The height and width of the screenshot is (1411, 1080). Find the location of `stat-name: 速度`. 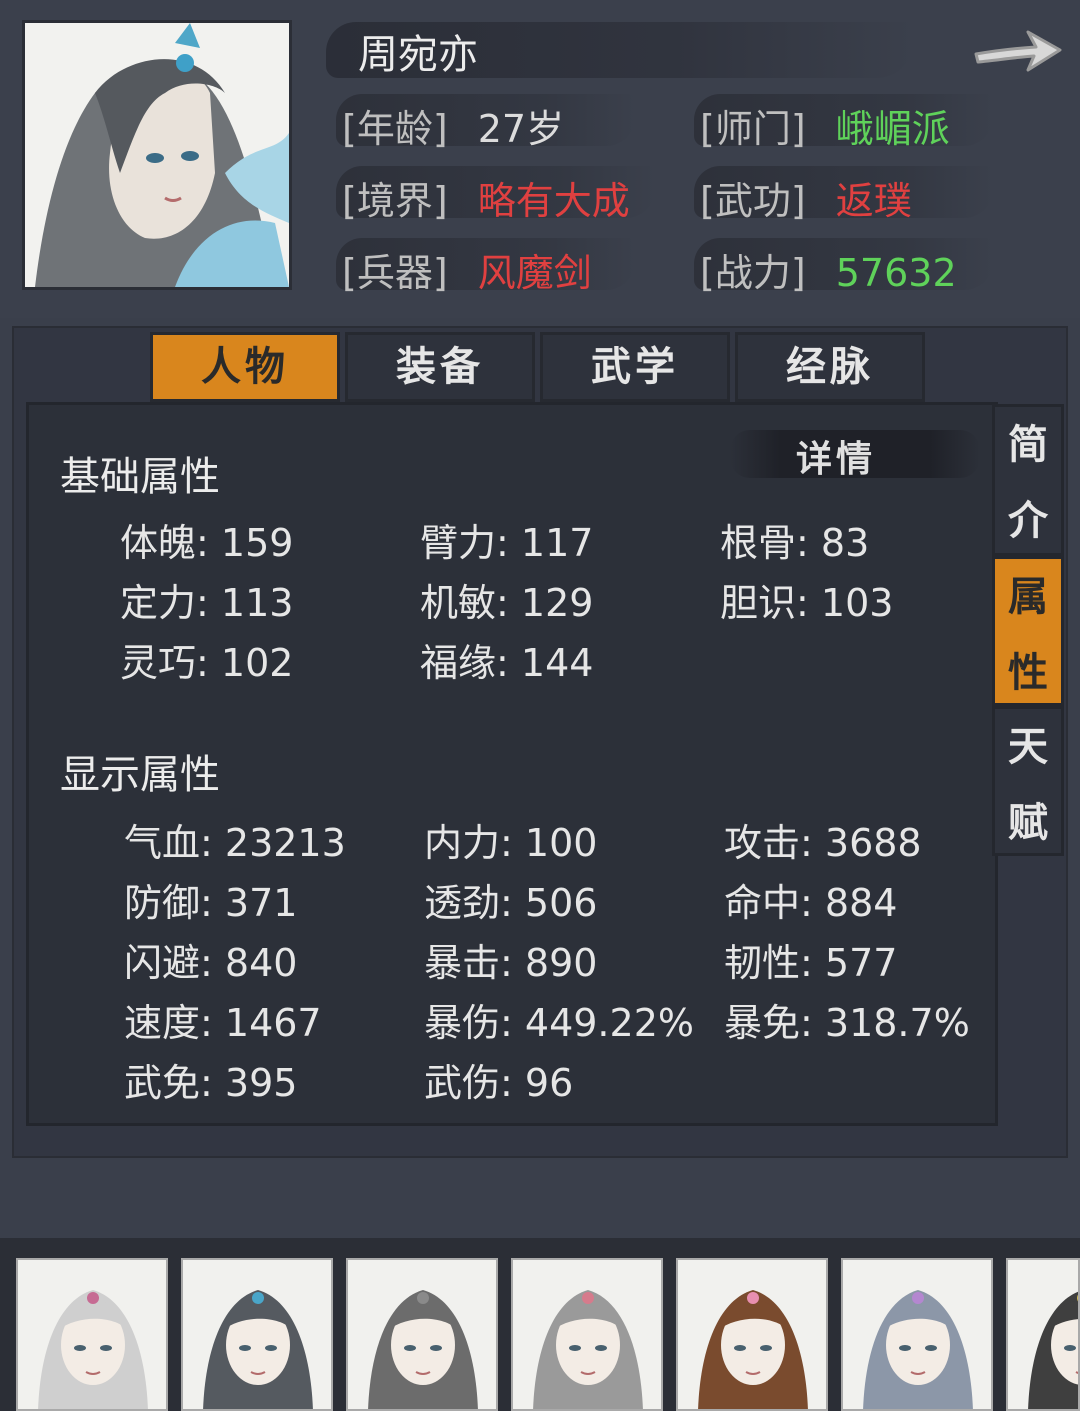

stat-name: 速度 is located at coordinates (162, 1023).